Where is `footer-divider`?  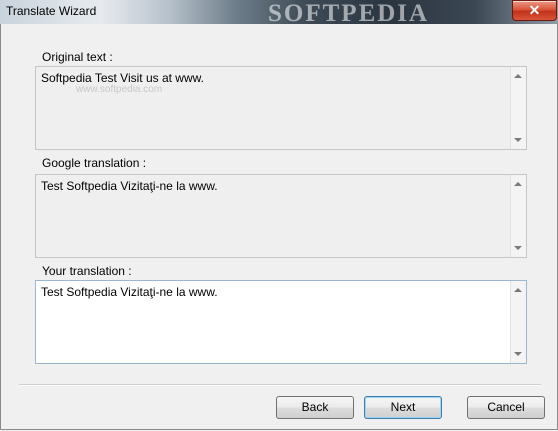 footer-divider is located at coordinates (280, 385).